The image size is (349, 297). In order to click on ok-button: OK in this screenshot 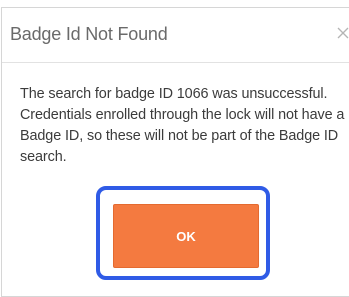, I will do `click(186, 236)`.